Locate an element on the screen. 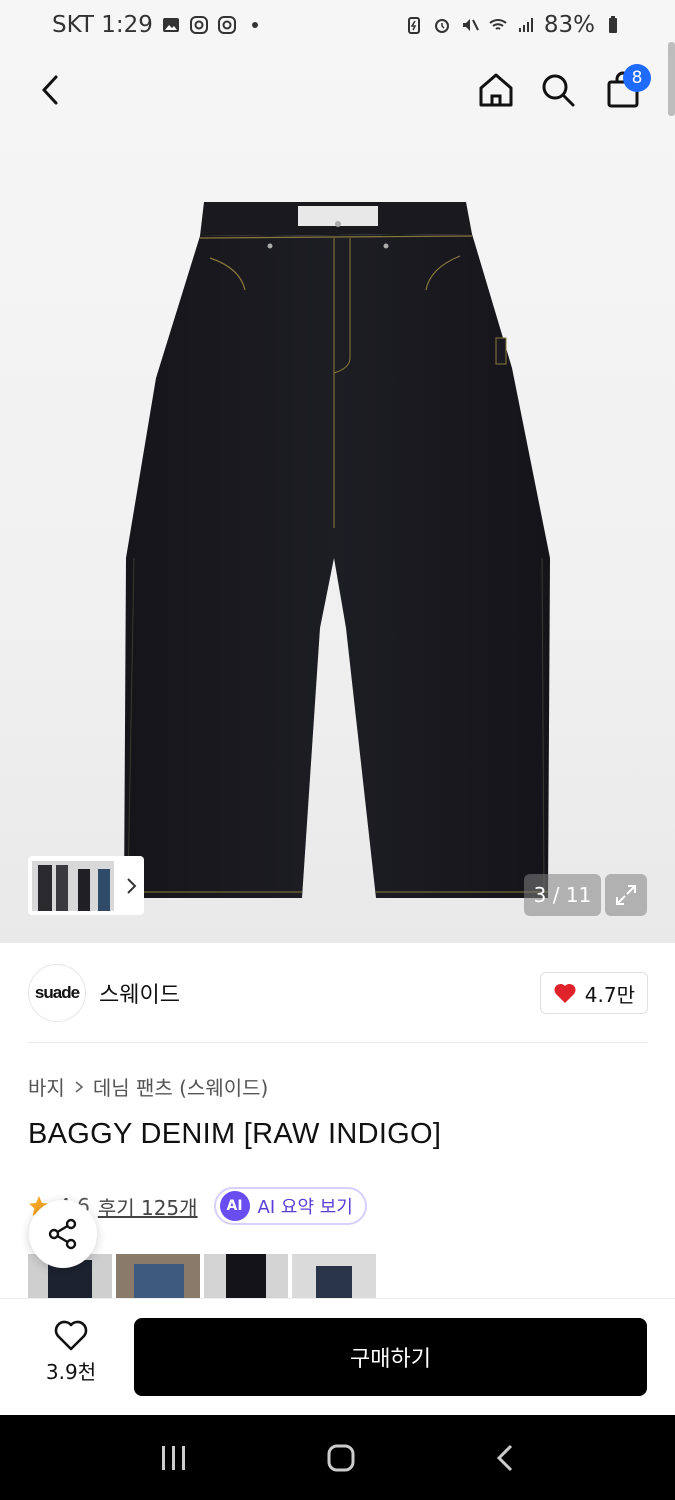 The width and height of the screenshot is (675, 1500). divider is located at coordinates (338, 1042).